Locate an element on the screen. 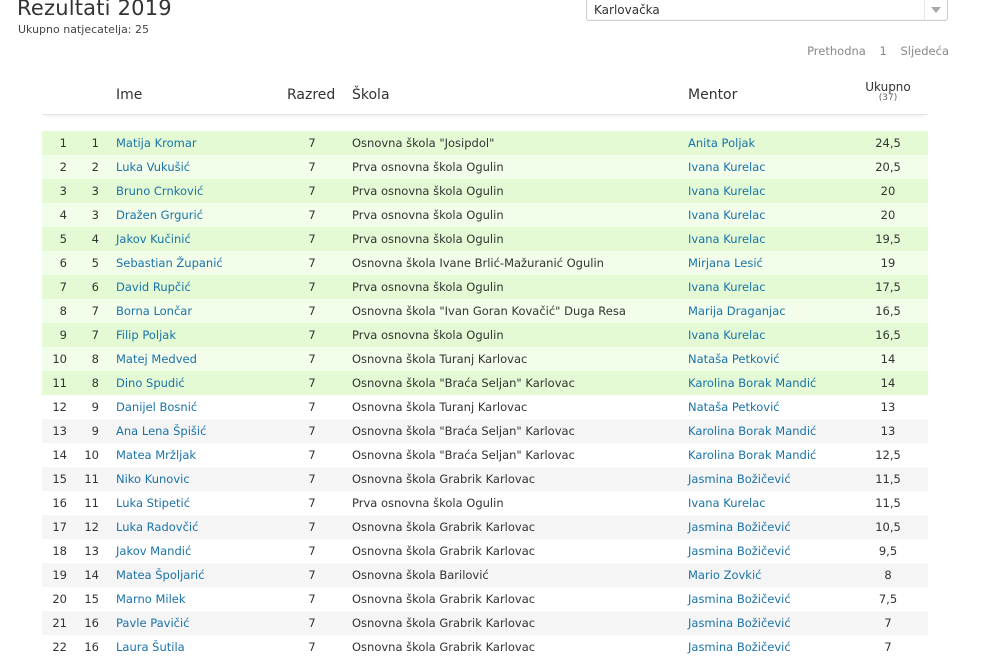 This screenshot has height=665, width=987. column-header-razred: Razred is located at coordinates (311, 95).